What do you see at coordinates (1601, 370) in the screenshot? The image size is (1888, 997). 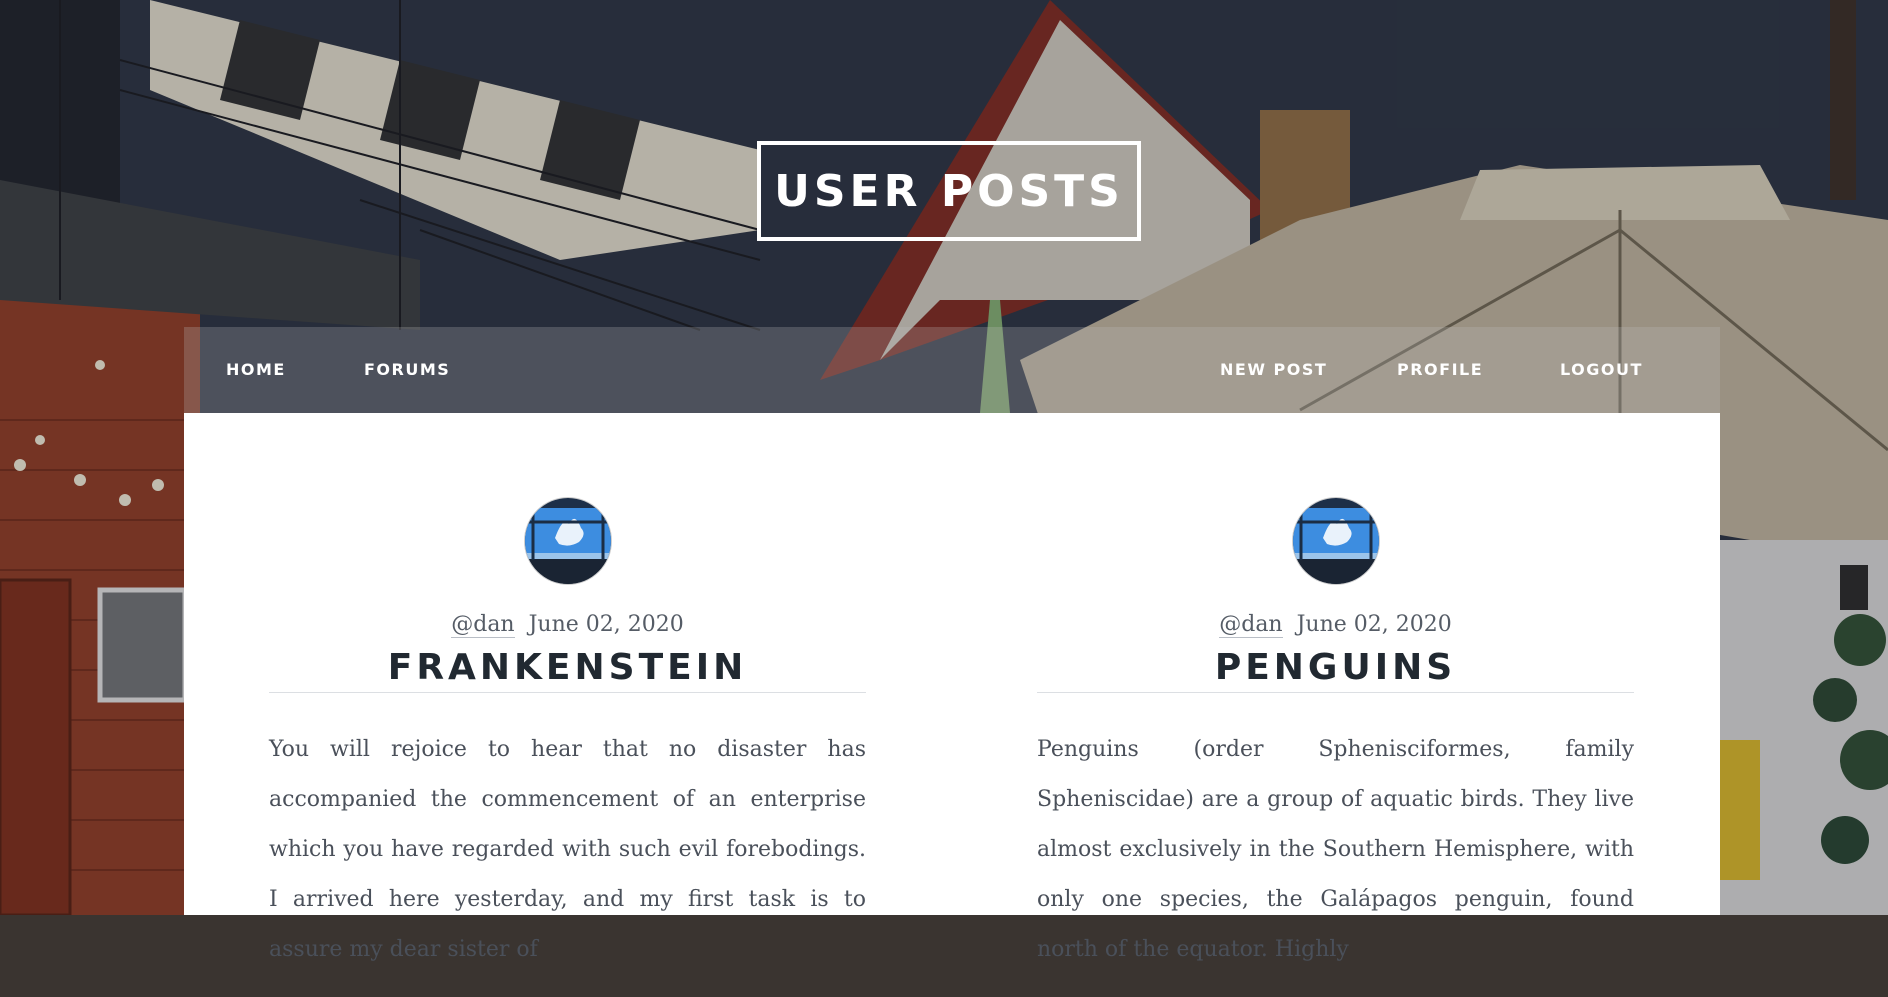 I see `nav-logout-link: Logout` at bounding box center [1601, 370].